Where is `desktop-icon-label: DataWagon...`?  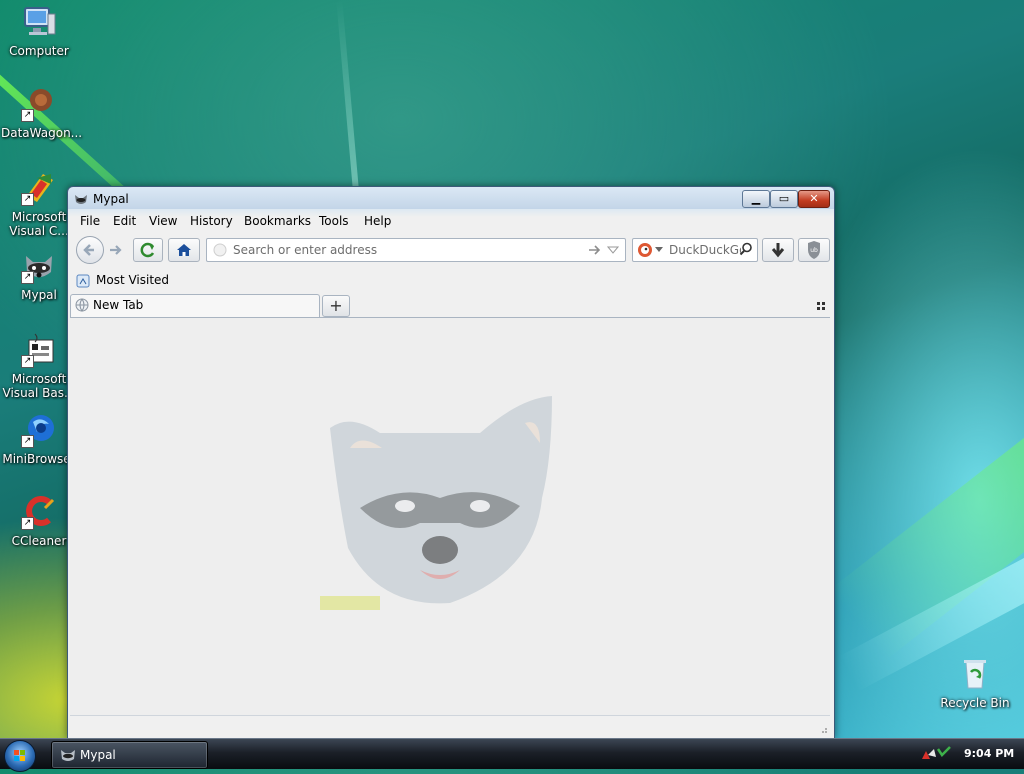
desktop-icon-label: DataWagon... is located at coordinates (42, 133).